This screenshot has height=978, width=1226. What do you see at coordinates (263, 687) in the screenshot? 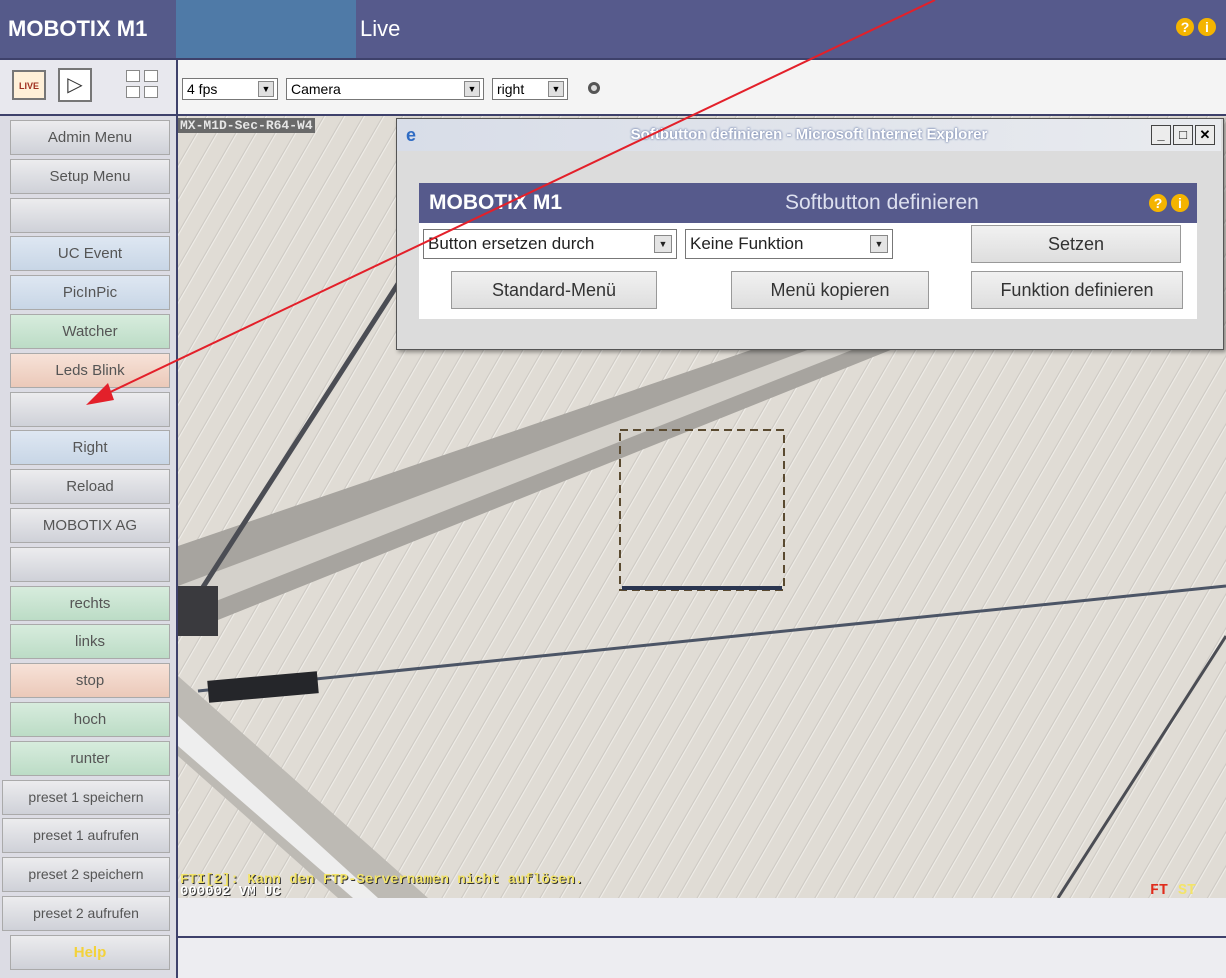
I see `cable-clamp` at bounding box center [263, 687].